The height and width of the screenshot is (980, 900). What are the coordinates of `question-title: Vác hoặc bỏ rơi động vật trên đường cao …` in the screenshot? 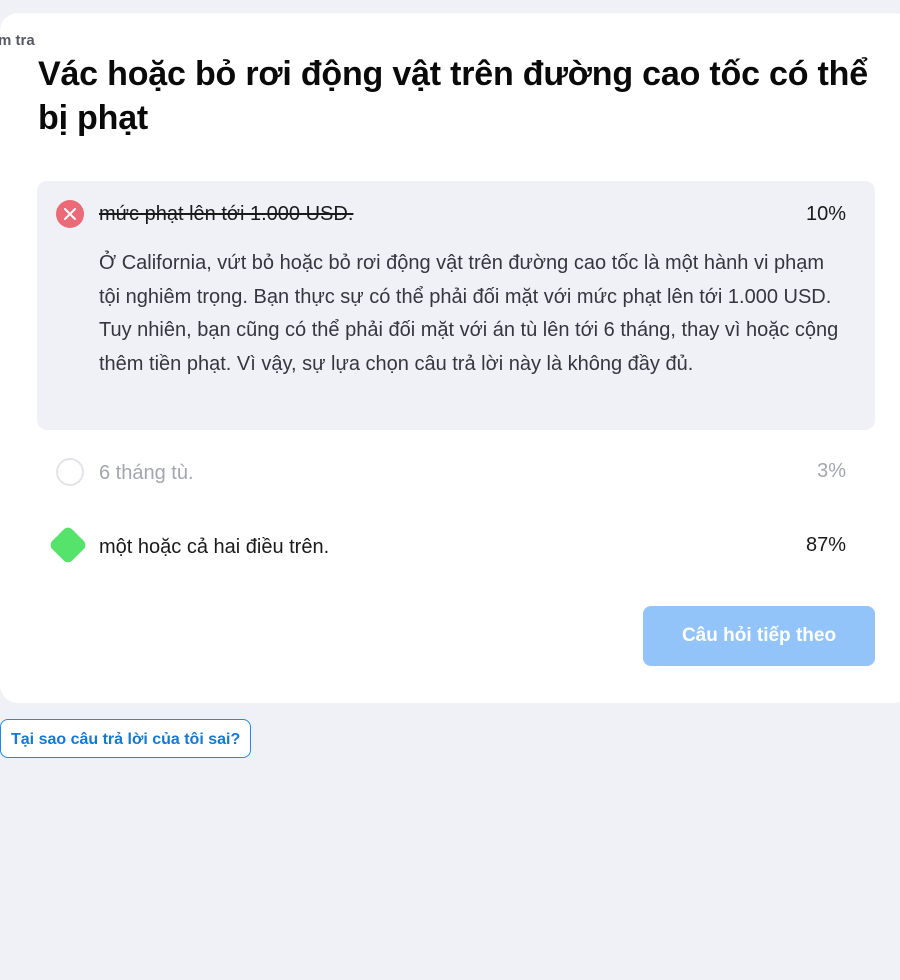 It's located at (453, 96).